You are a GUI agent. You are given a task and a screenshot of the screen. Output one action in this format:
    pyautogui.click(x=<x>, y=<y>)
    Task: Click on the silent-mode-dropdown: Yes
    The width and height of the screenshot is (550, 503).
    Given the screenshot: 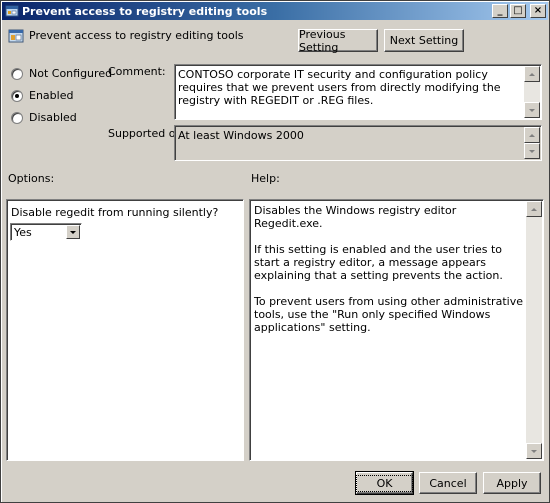 What is the action you would take?
    pyautogui.click(x=46, y=232)
    